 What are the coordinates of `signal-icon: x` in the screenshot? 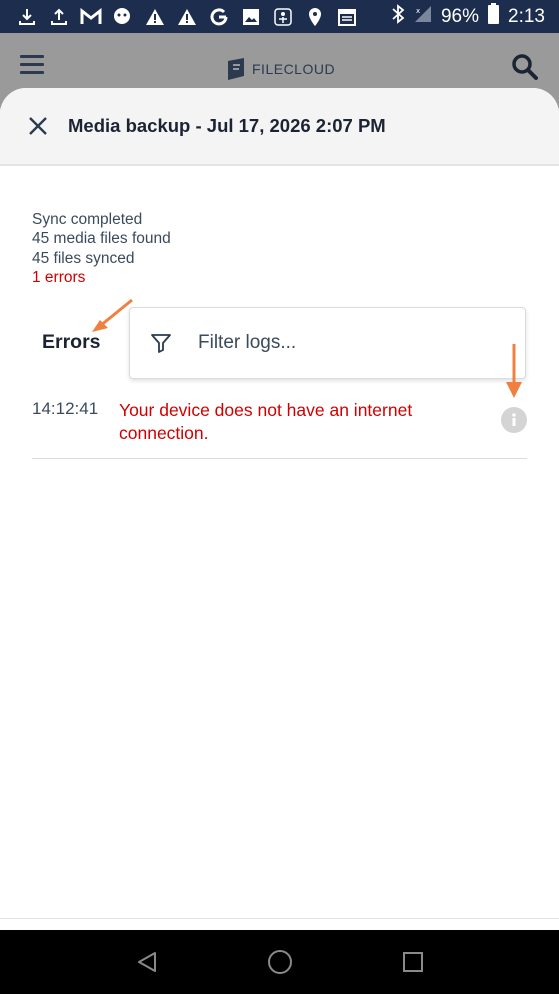 It's located at (423, 17).